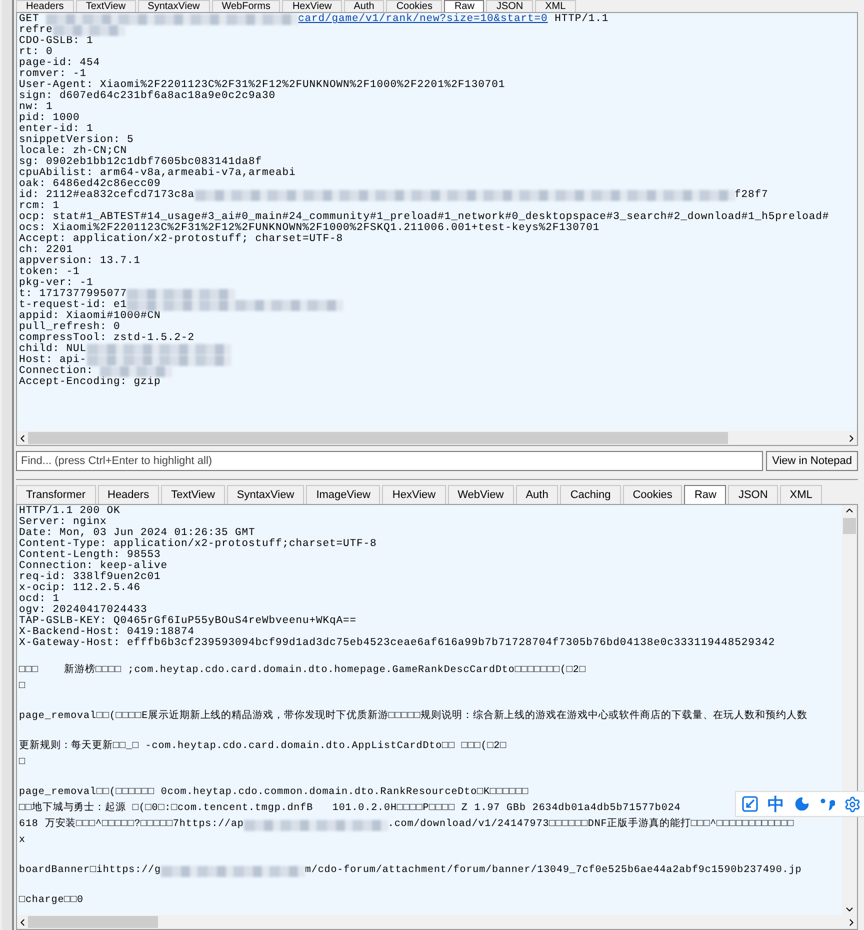 This screenshot has height=930, width=864. What do you see at coordinates (826, 804) in the screenshot?
I see `punctuation-icon` at bounding box center [826, 804].